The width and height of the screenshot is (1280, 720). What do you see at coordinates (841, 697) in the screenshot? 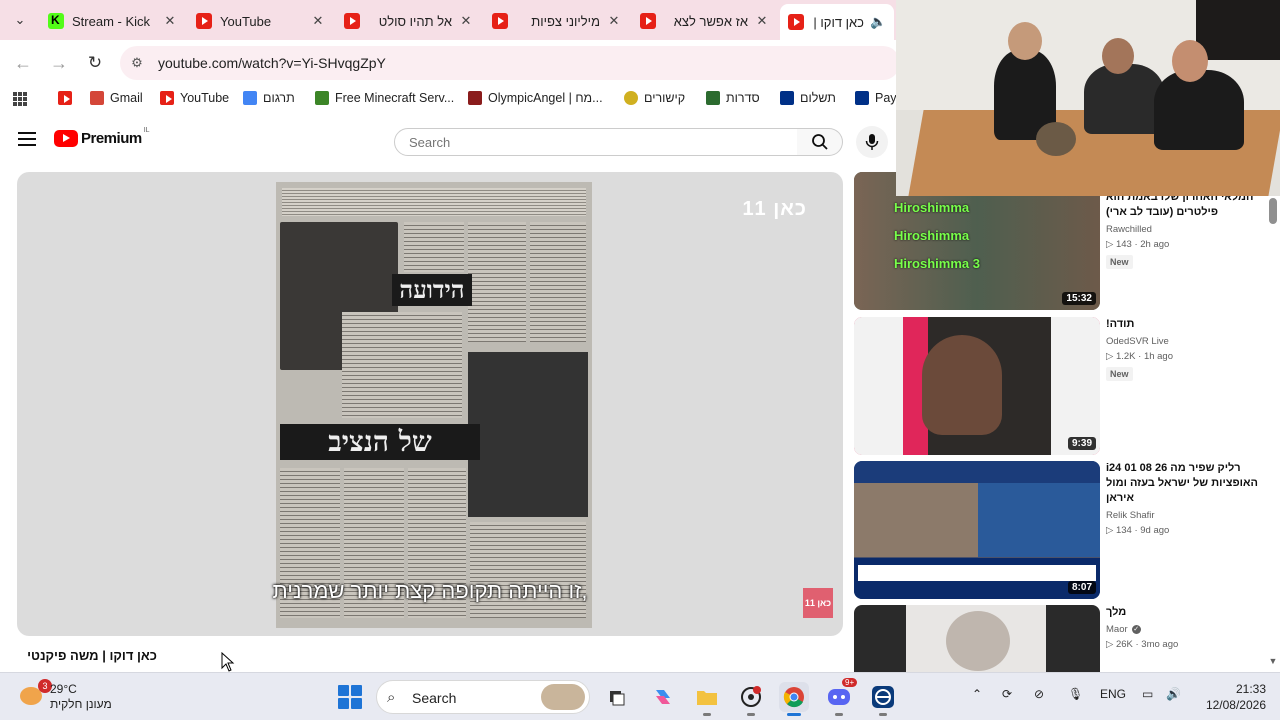
I see `discord-icon: 9+` at bounding box center [841, 697].